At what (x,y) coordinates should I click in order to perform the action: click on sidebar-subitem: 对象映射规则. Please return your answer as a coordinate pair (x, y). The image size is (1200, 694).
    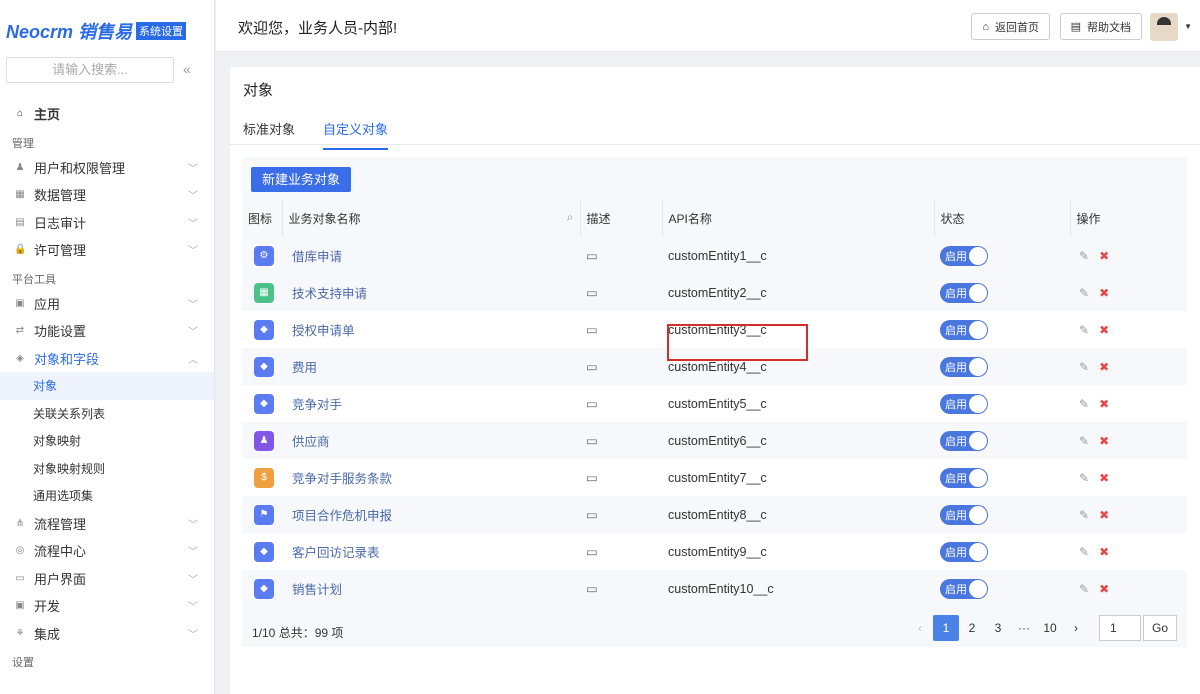
    Looking at the image, I should click on (107, 469).